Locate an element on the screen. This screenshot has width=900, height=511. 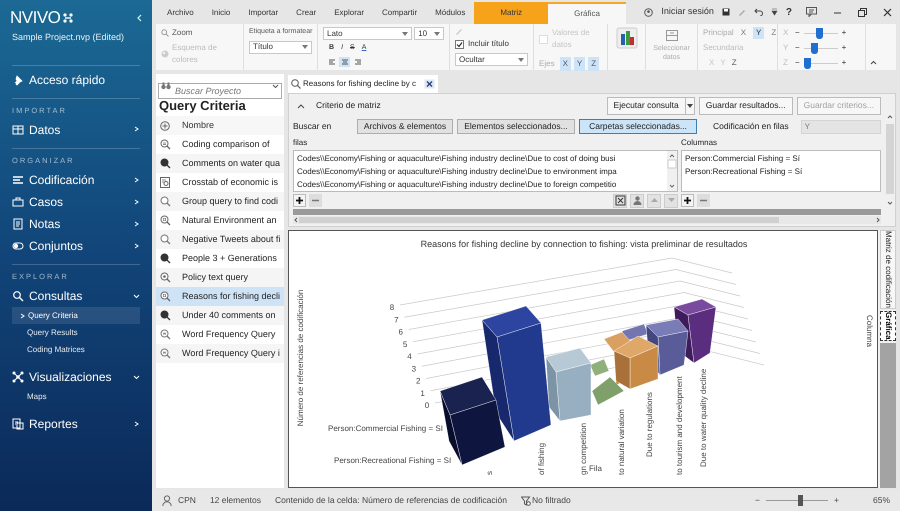
zoom-button: Zoom is located at coordinates (199, 33).